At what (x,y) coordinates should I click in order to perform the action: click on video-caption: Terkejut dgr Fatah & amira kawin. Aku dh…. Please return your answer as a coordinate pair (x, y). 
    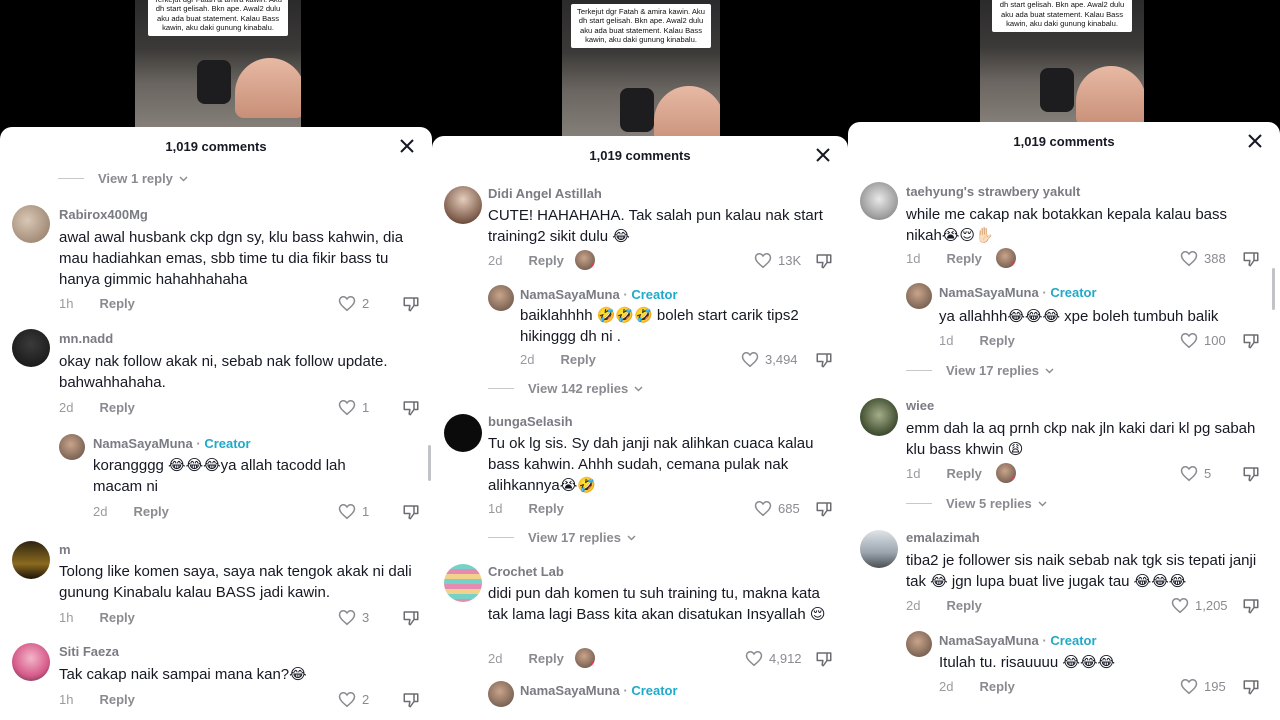
    Looking at the image, I should click on (218, 18).